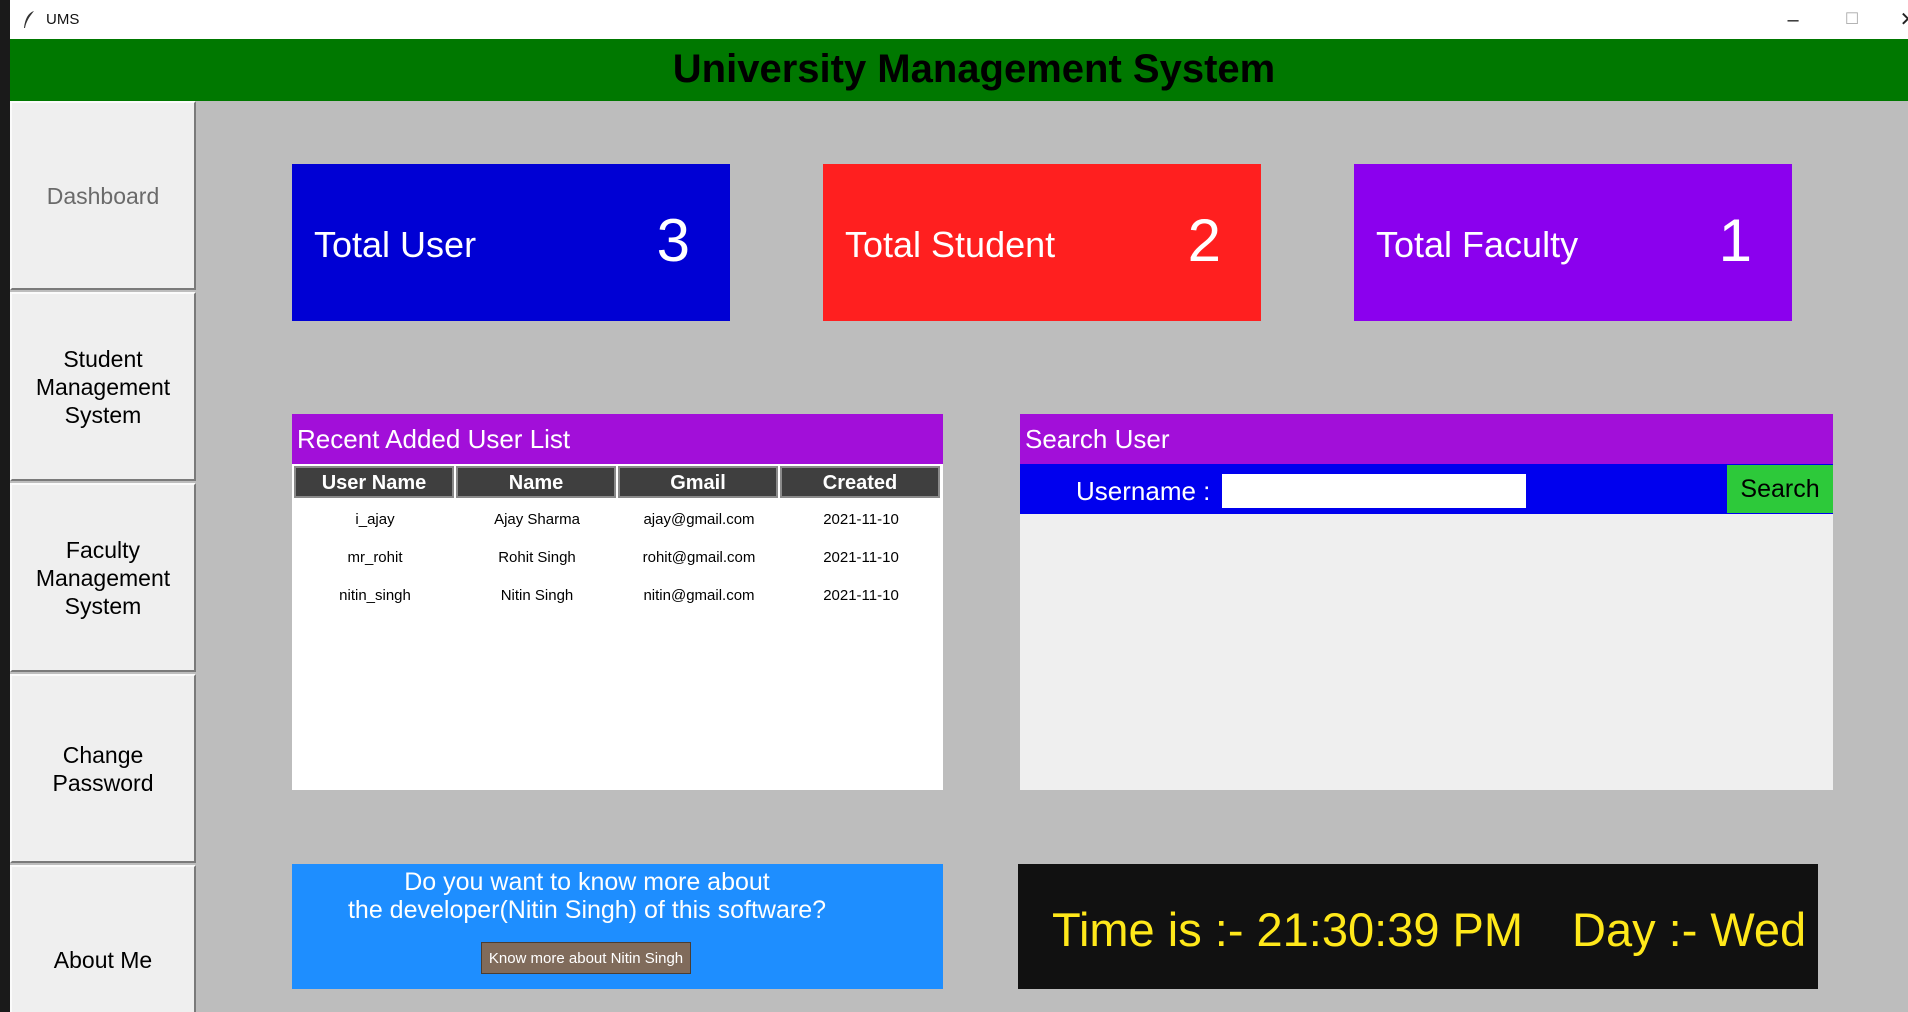 This screenshot has width=1908, height=1012. Describe the element at coordinates (536, 482) in the screenshot. I see `column-header-name: Name` at that location.